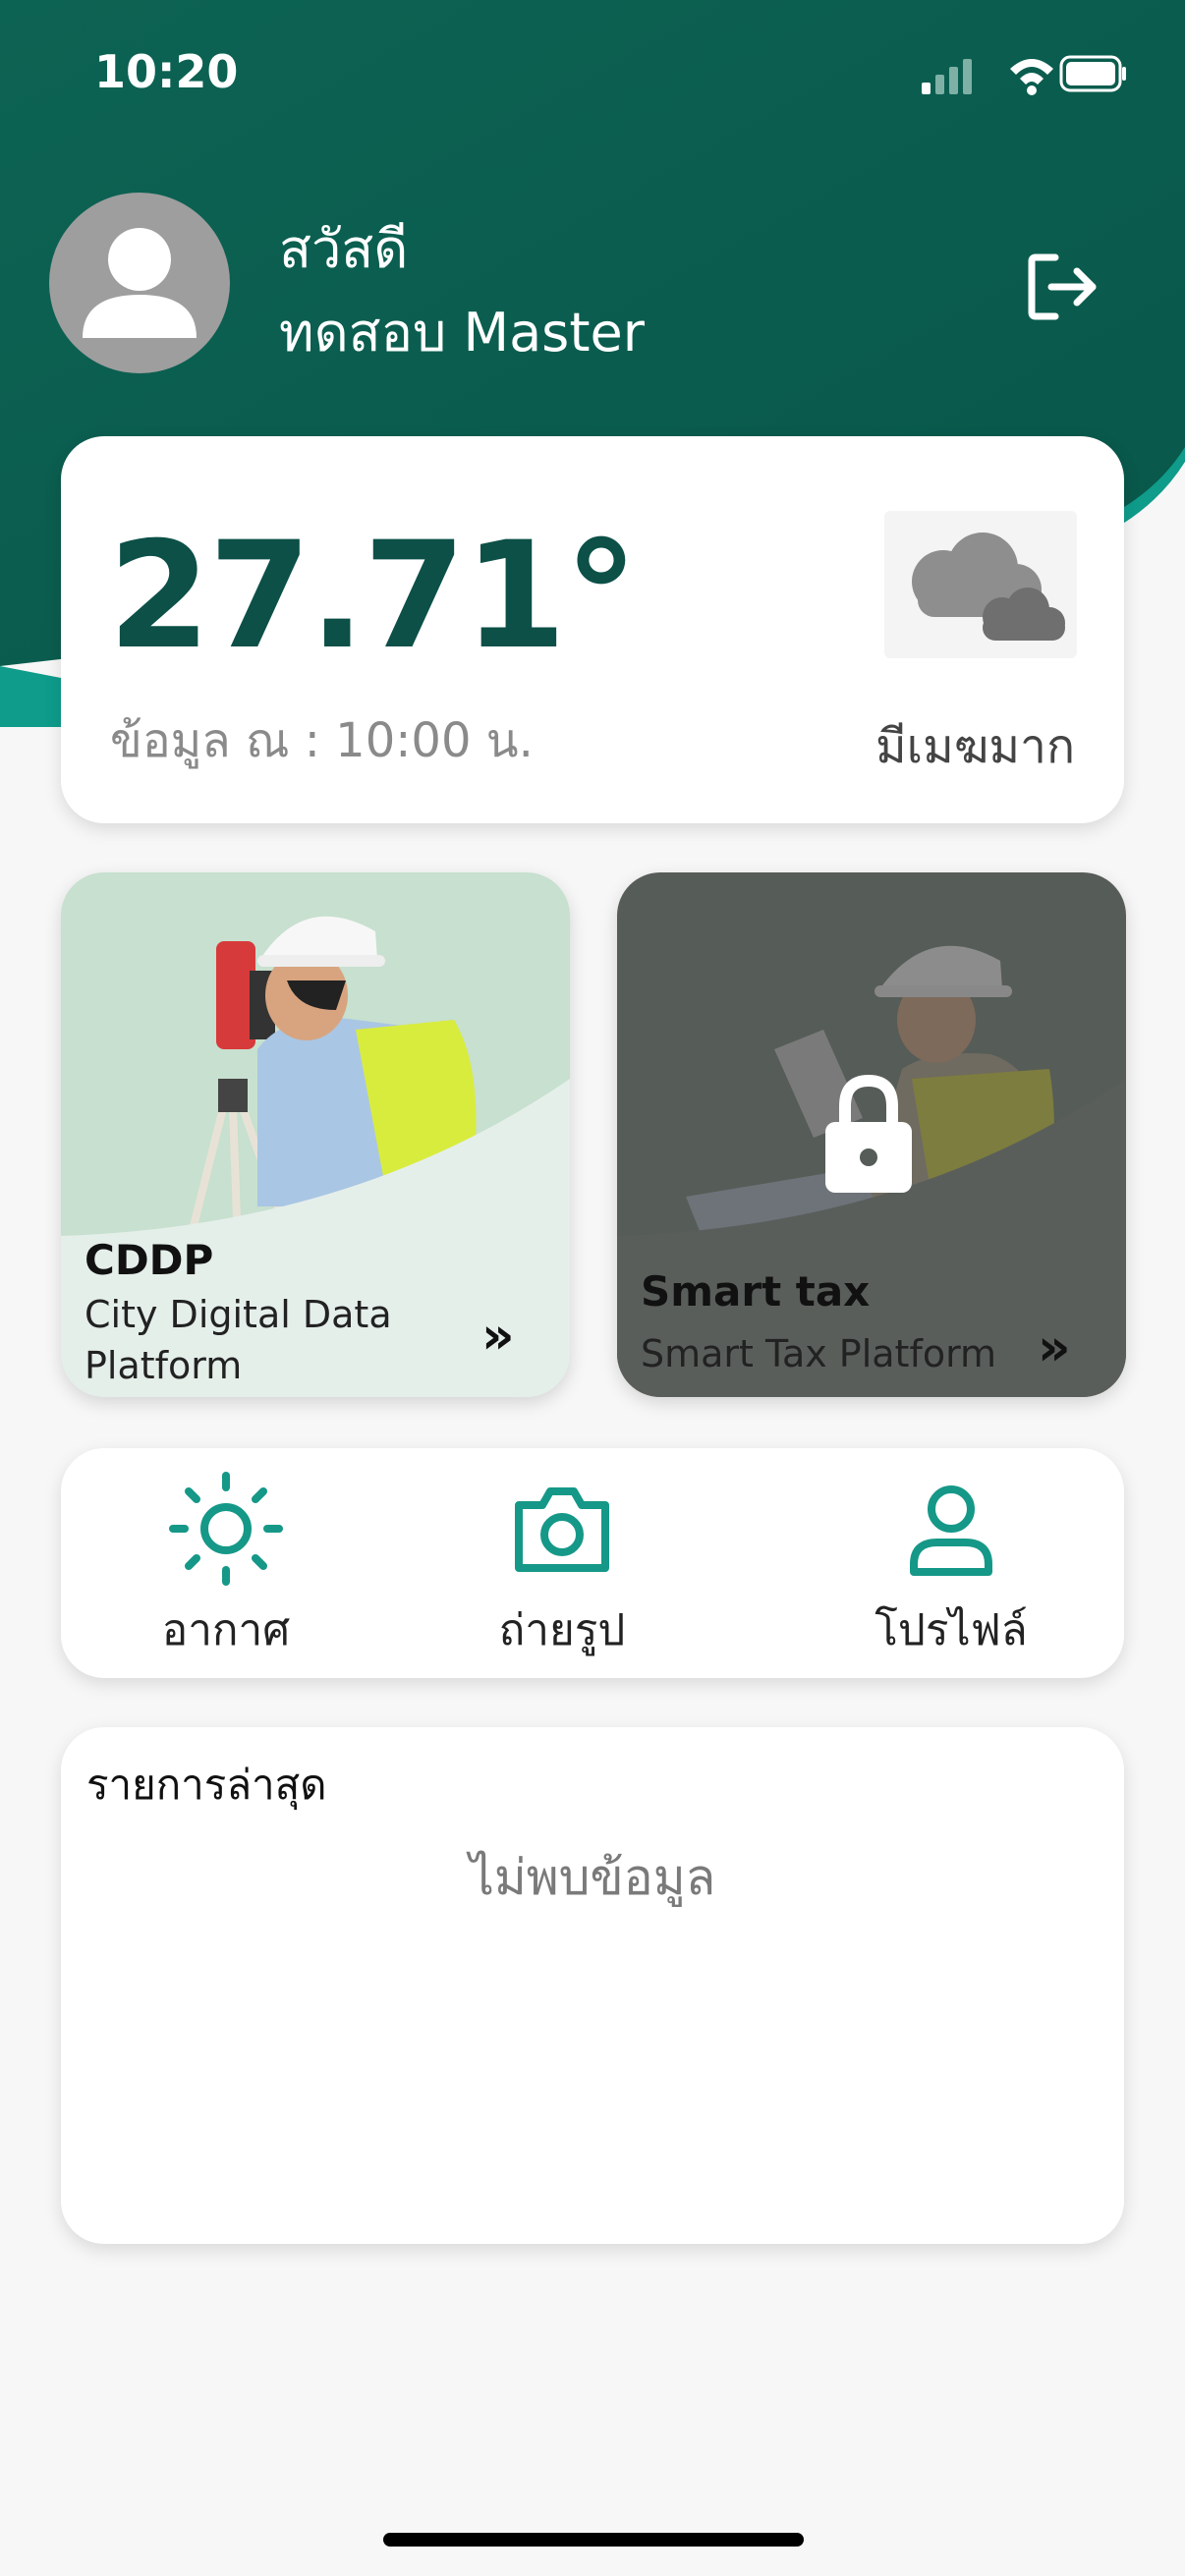 The image size is (1185, 2576). Describe the element at coordinates (207, 1785) in the screenshot. I see `recent-items-title: รายการล่าสุด` at that location.